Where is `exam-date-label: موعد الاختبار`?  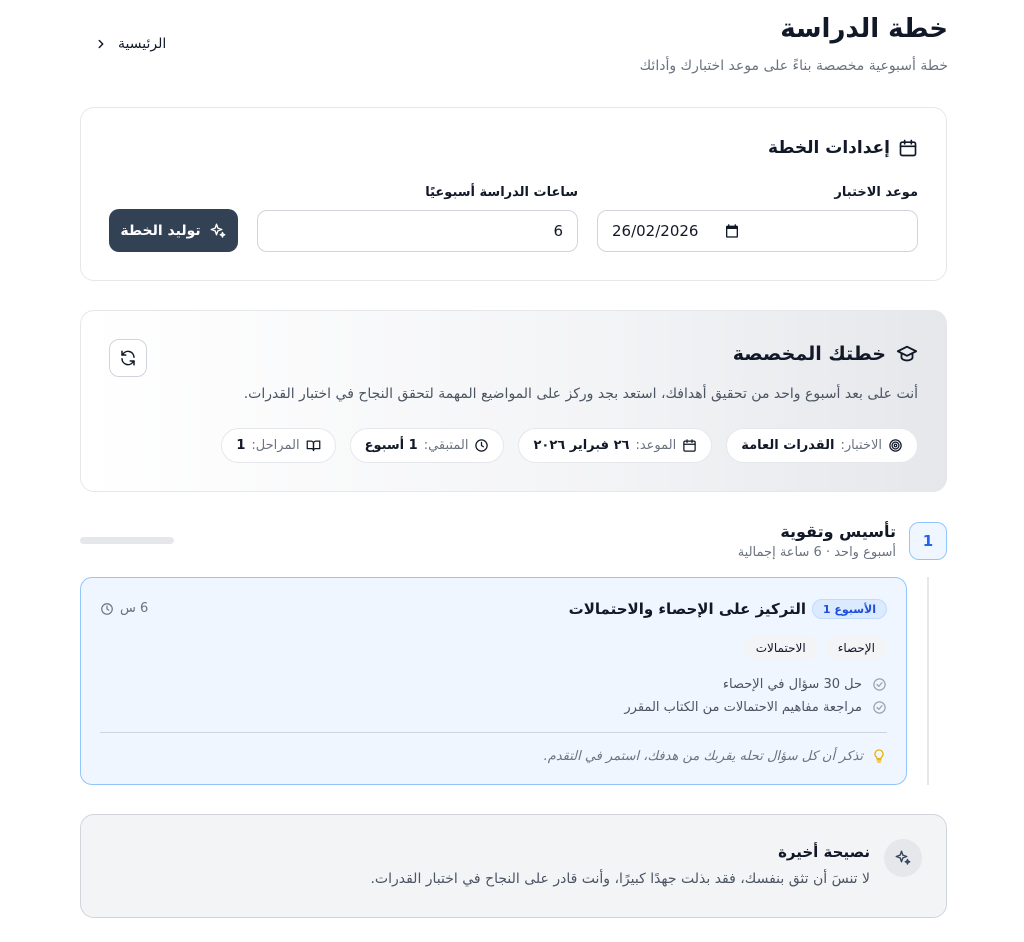 exam-date-label: موعد الاختبار is located at coordinates (876, 192).